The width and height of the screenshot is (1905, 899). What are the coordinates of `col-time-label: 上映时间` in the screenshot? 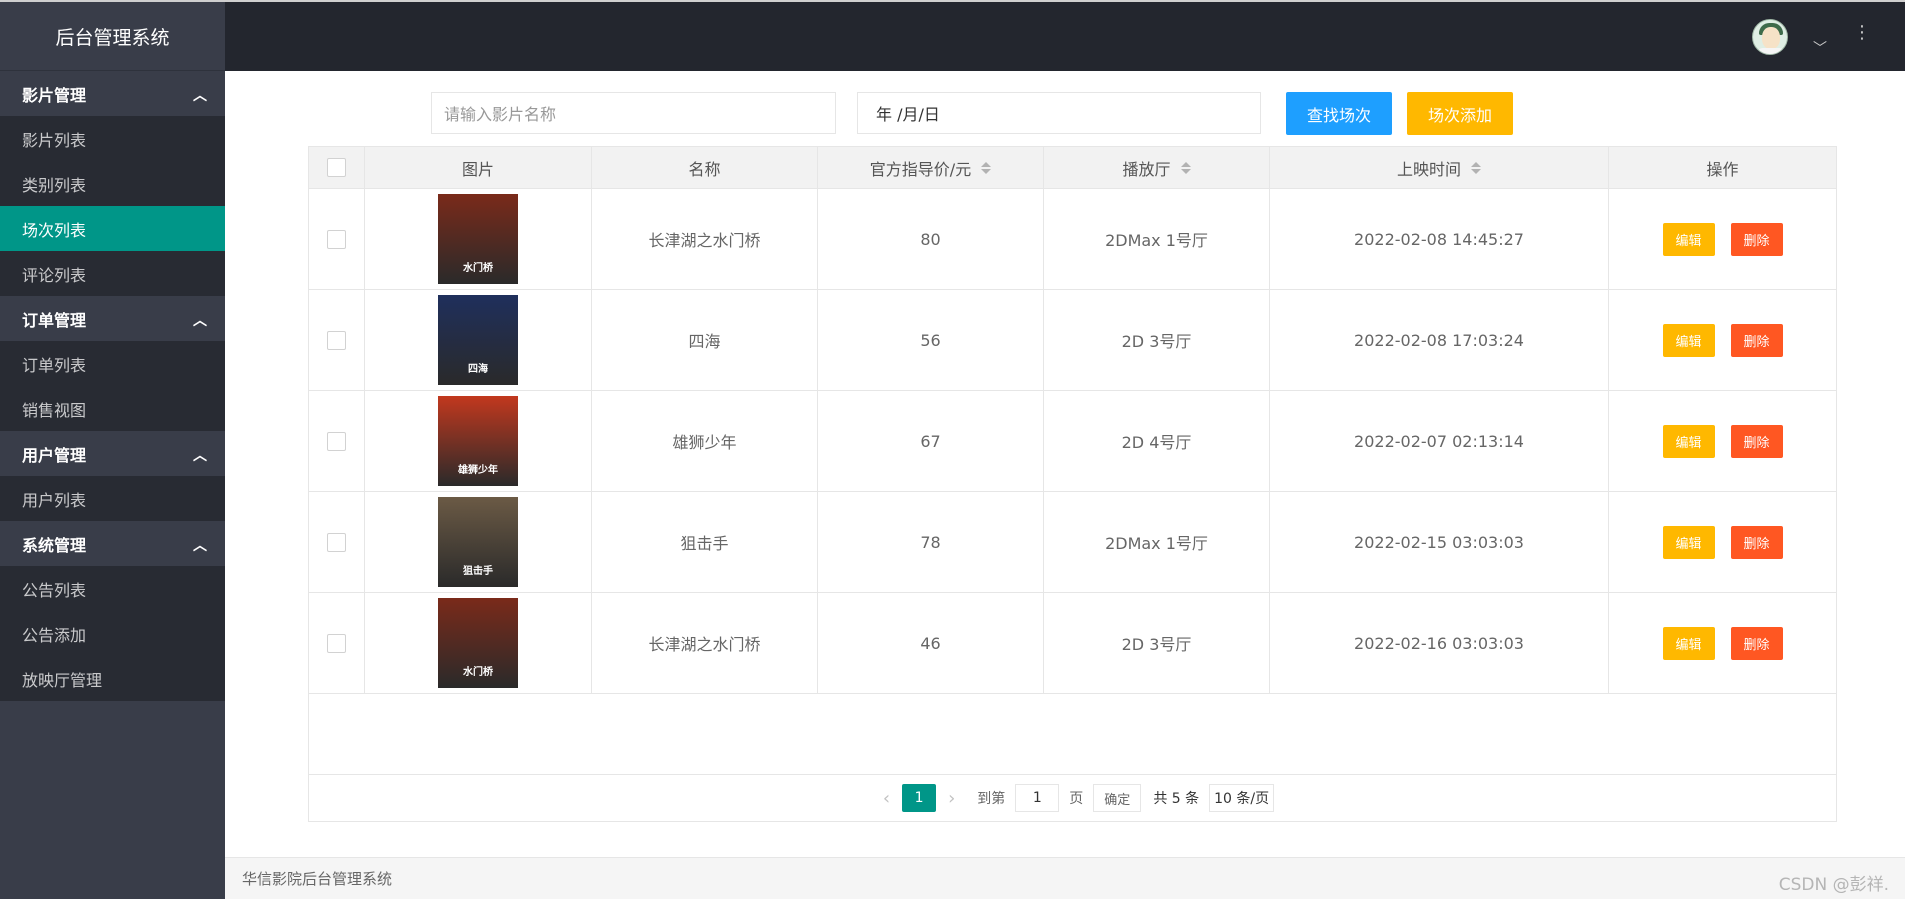 It's located at (1428, 169).